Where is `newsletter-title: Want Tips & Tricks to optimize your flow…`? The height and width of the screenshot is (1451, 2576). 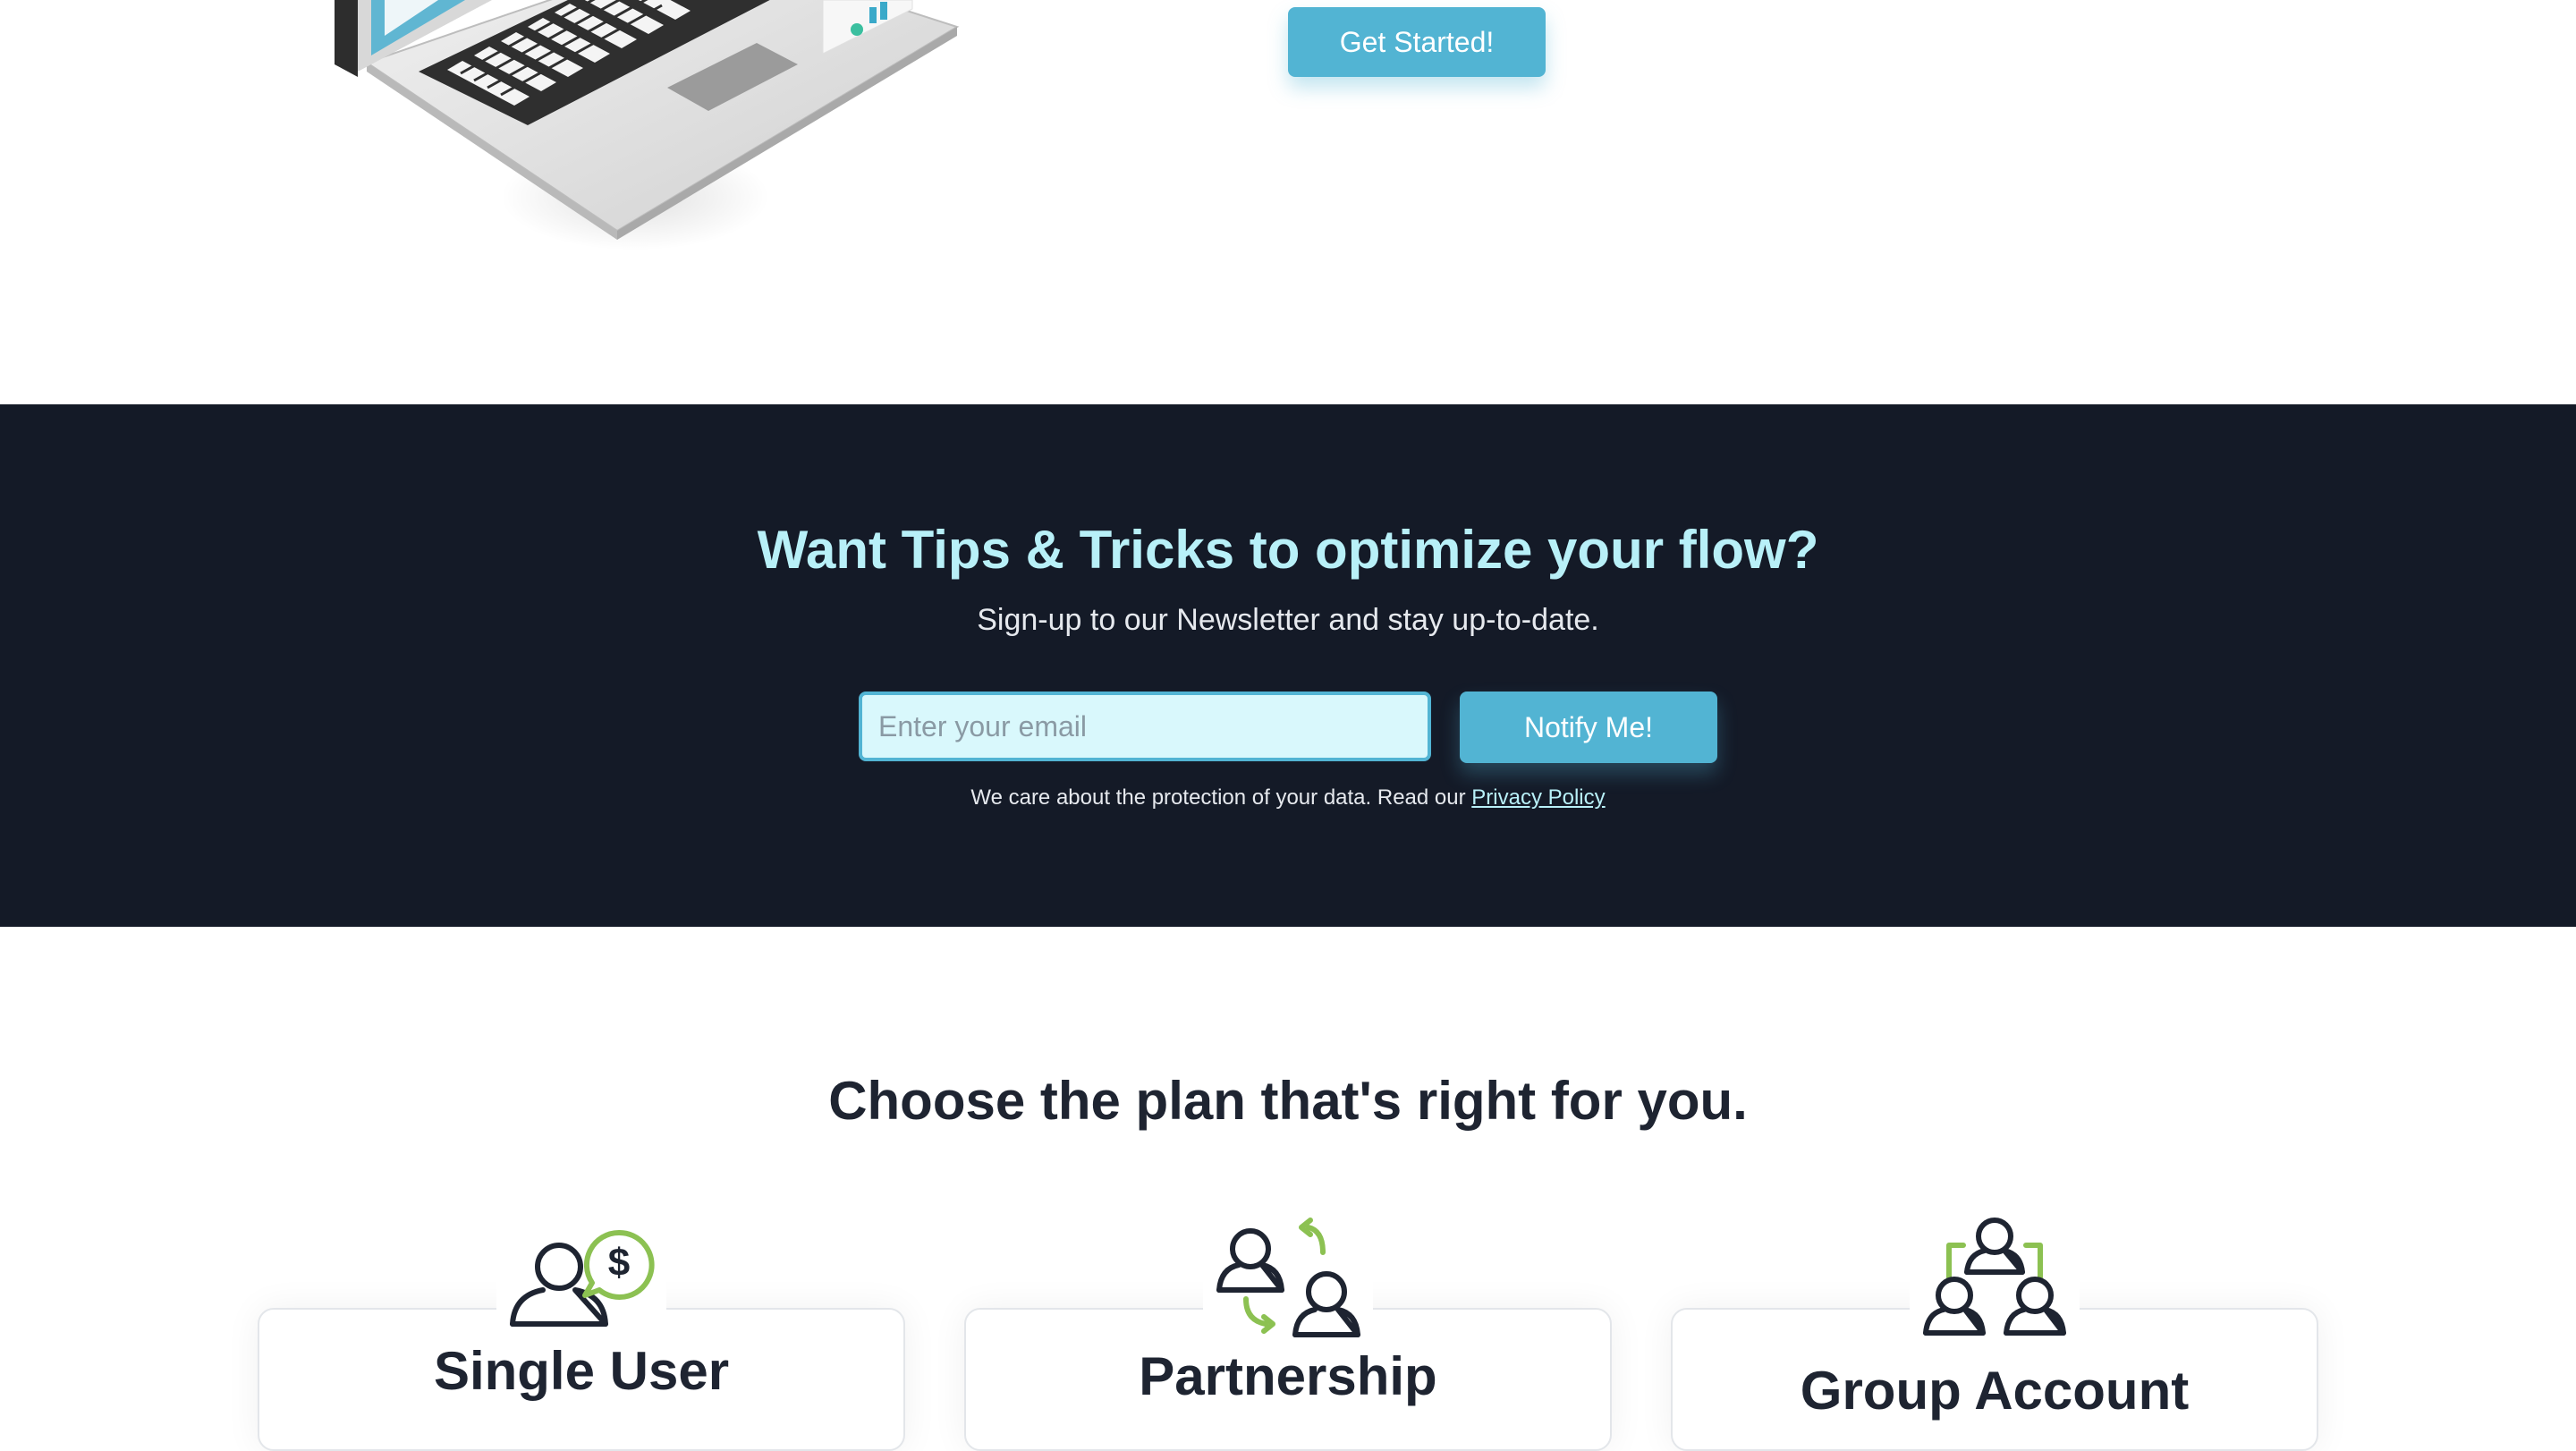 newsletter-title: Want Tips & Tricks to optimize your flow… is located at coordinates (1288, 550).